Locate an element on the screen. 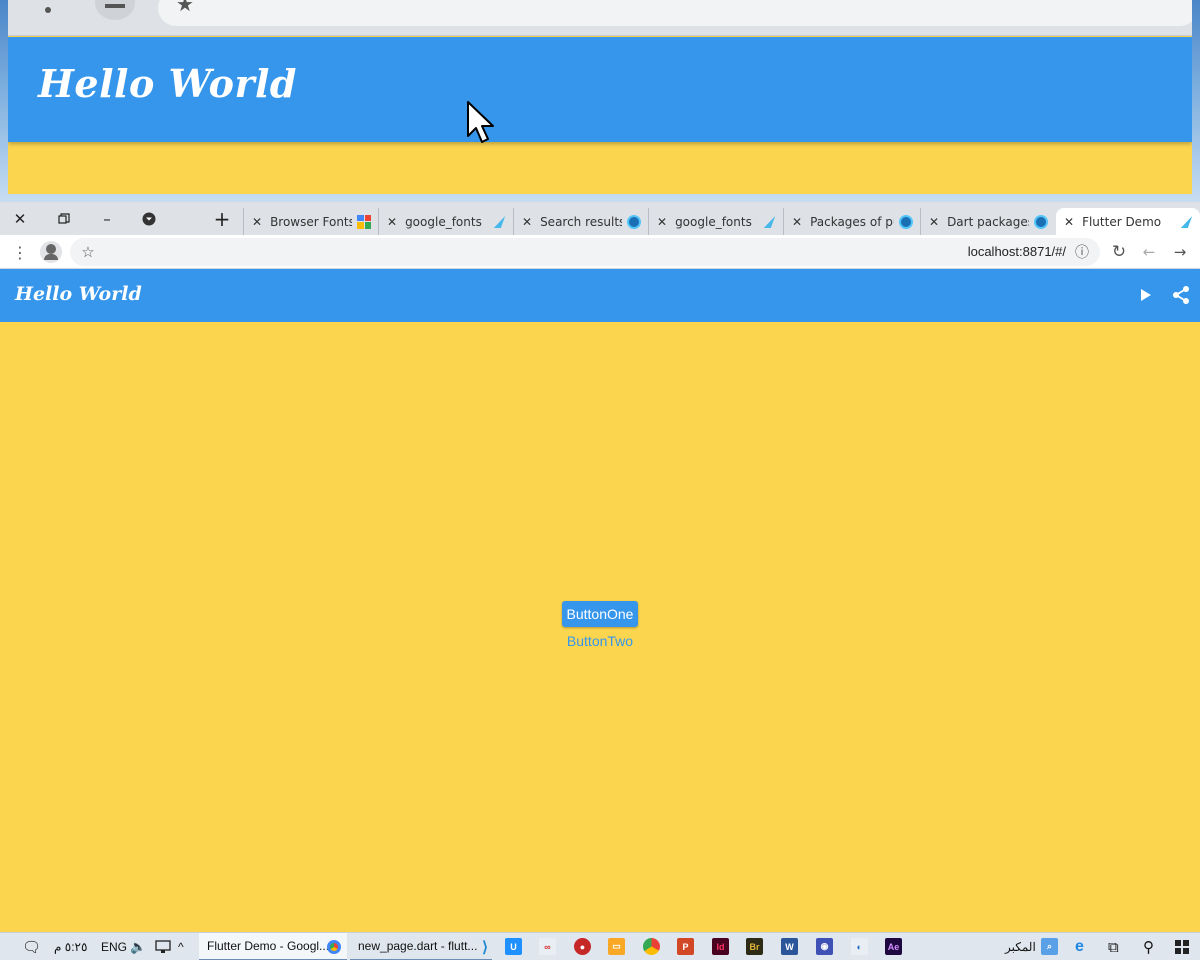 The height and width of the screenshot is (960, 1200). new-tab-button: + is located at coordinates (222, 218).